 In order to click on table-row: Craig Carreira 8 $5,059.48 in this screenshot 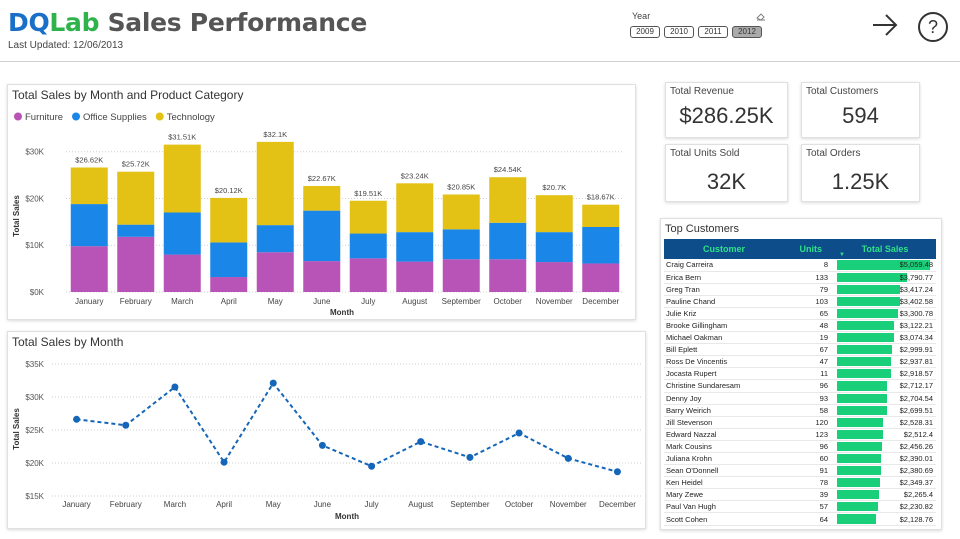, I will do `click(800, 265)`.